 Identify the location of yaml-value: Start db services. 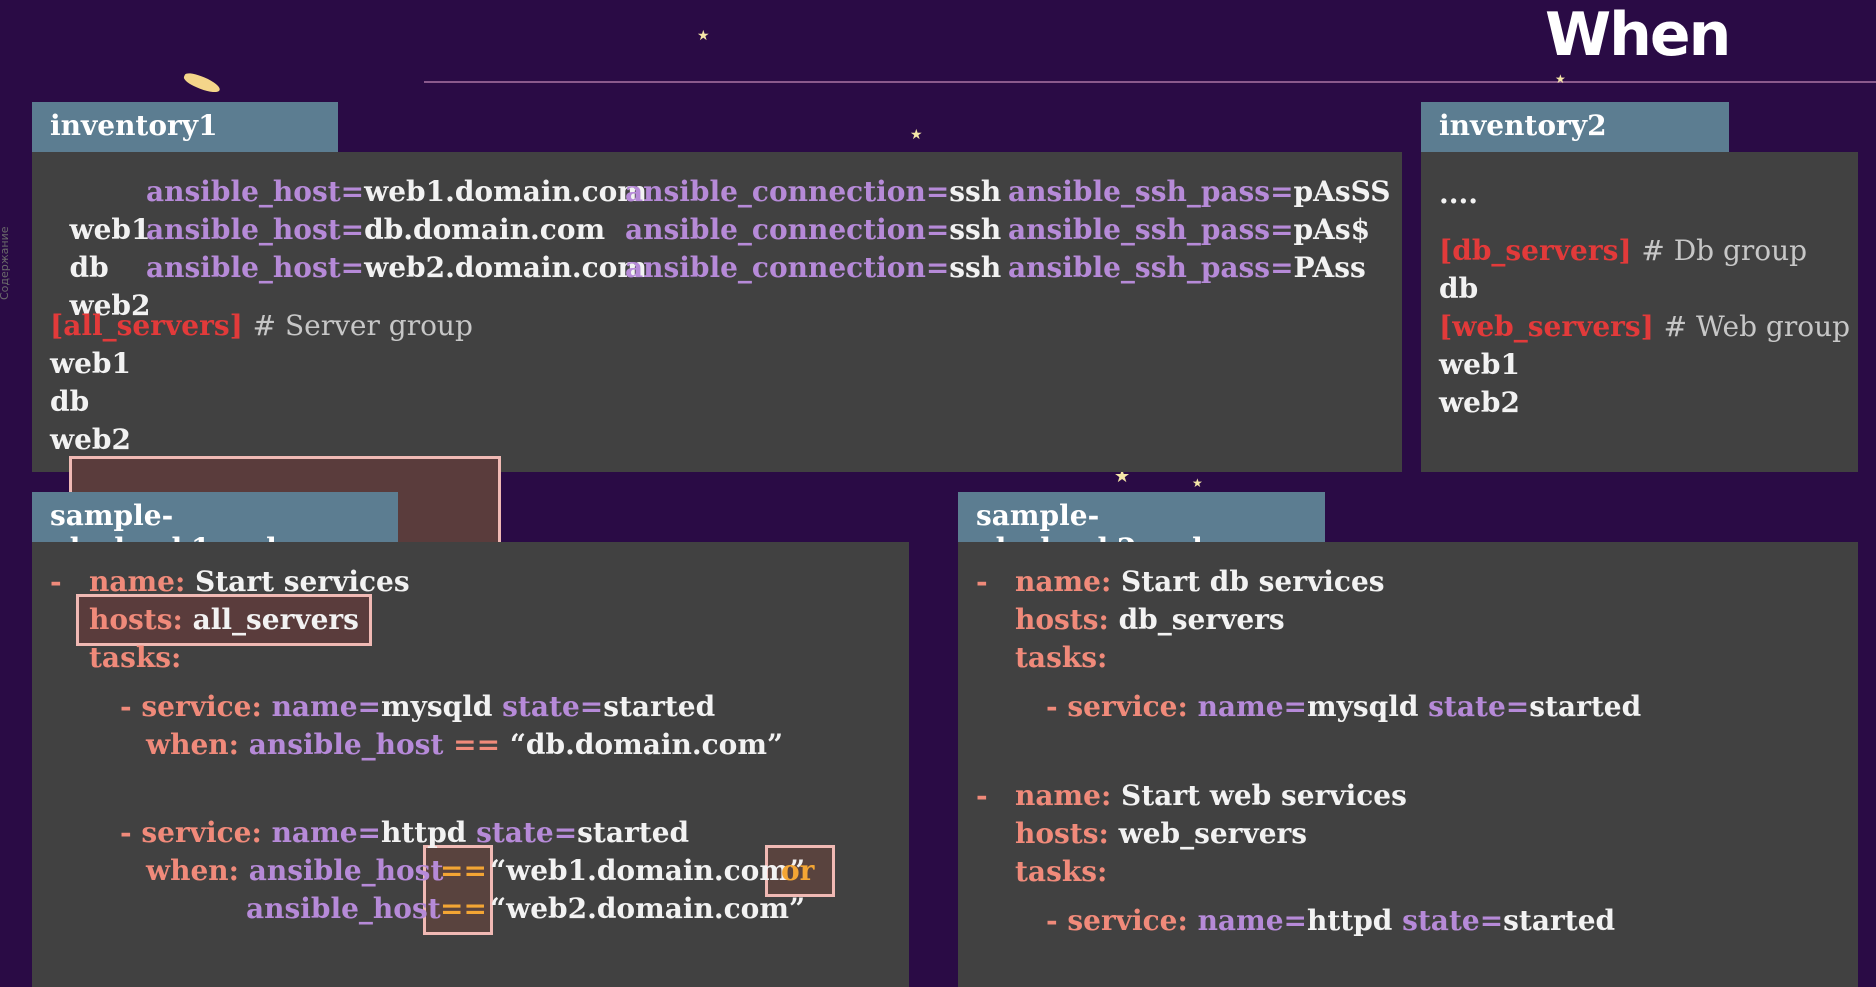
(1253, 581).